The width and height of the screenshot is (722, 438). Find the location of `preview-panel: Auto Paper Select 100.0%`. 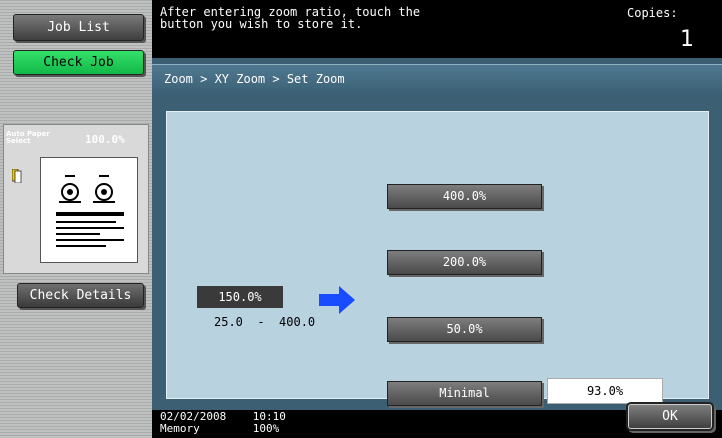

preview-panel: Auto Paper Select 100.0% is located at coordinates (76, 199).